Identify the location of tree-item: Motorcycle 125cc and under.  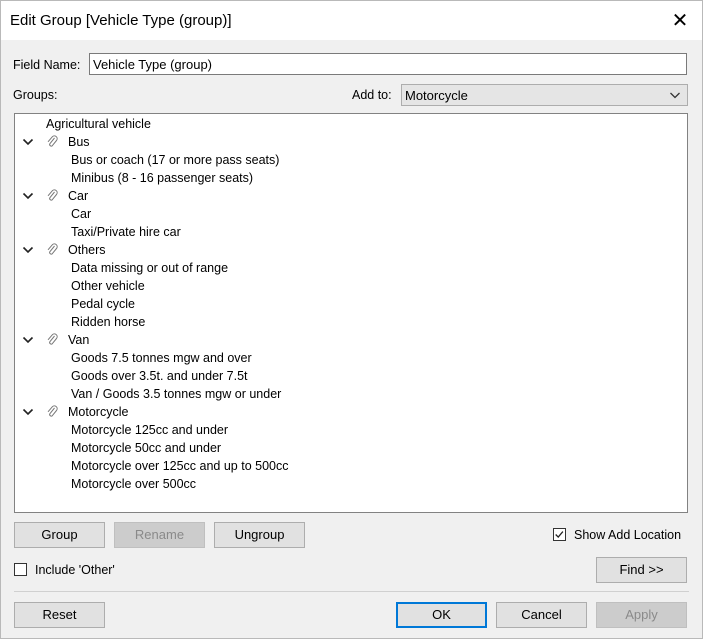
(149, 430).